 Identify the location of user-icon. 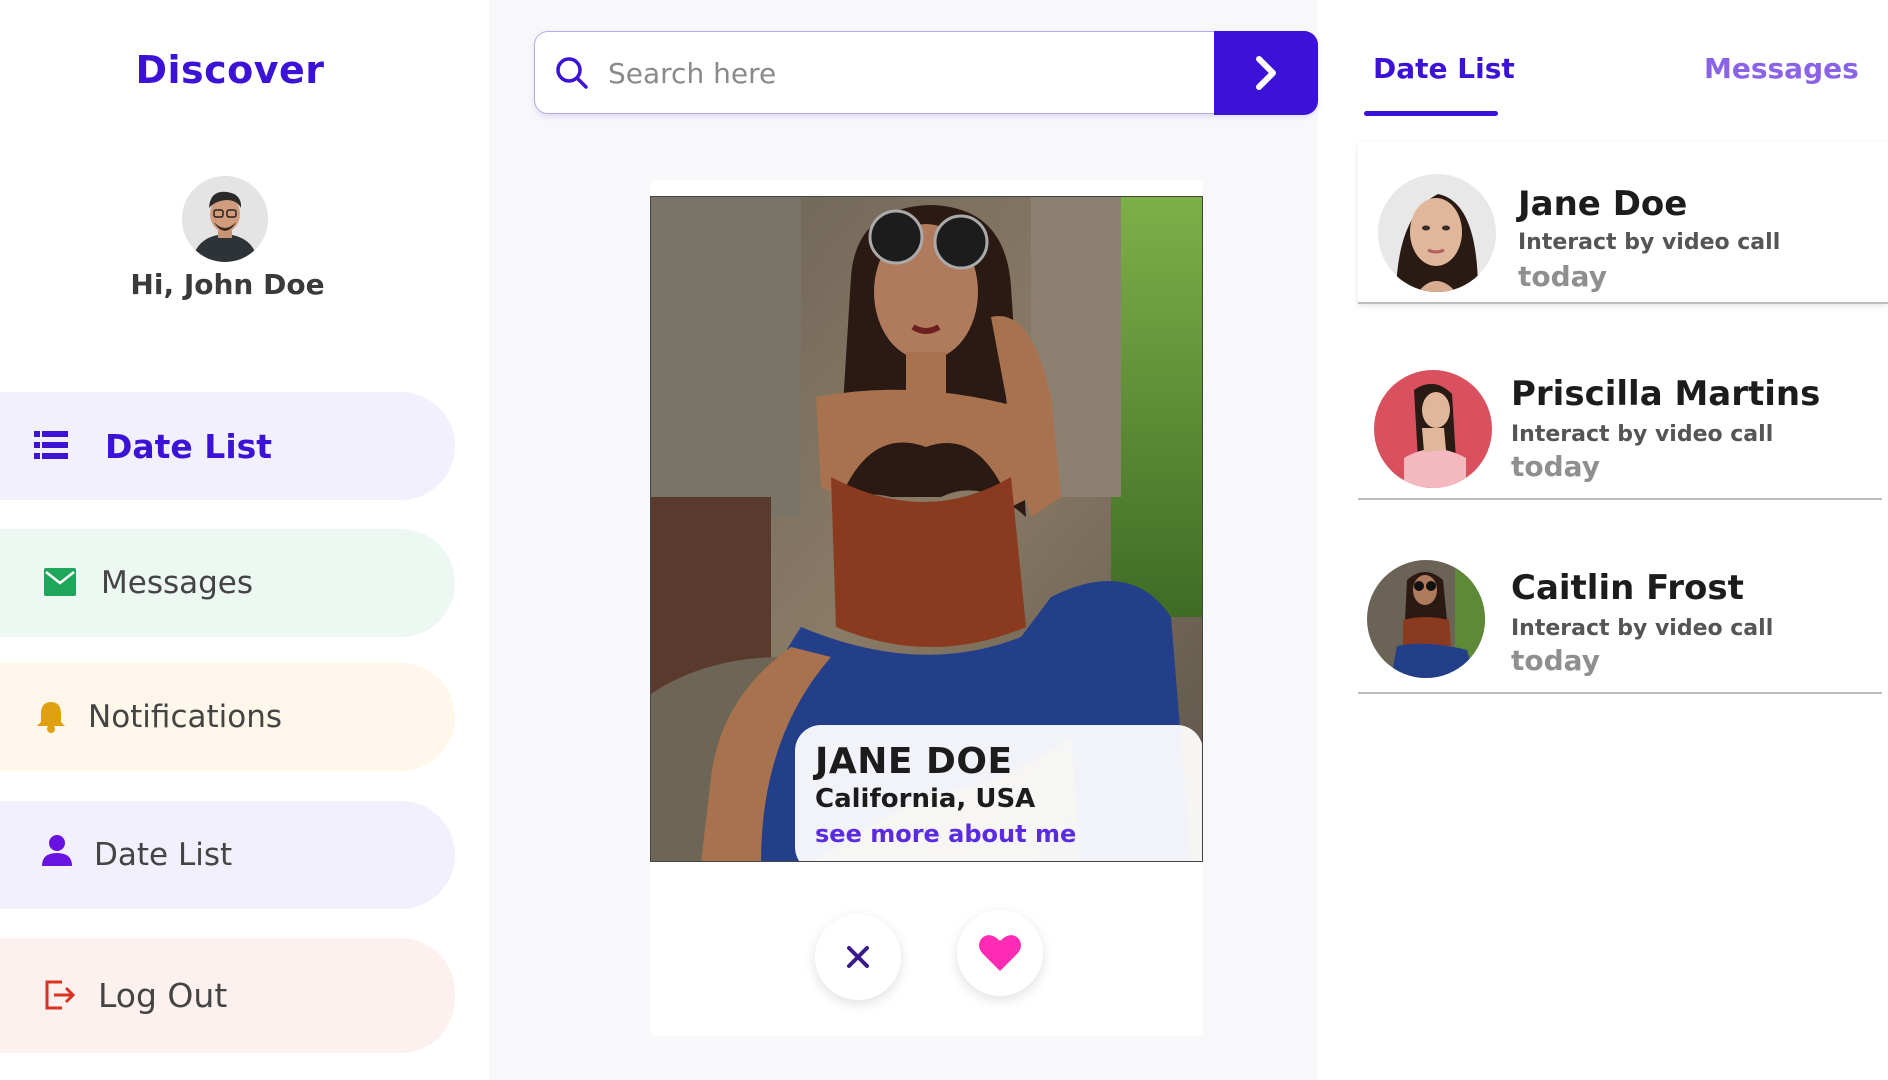
(58, 851).